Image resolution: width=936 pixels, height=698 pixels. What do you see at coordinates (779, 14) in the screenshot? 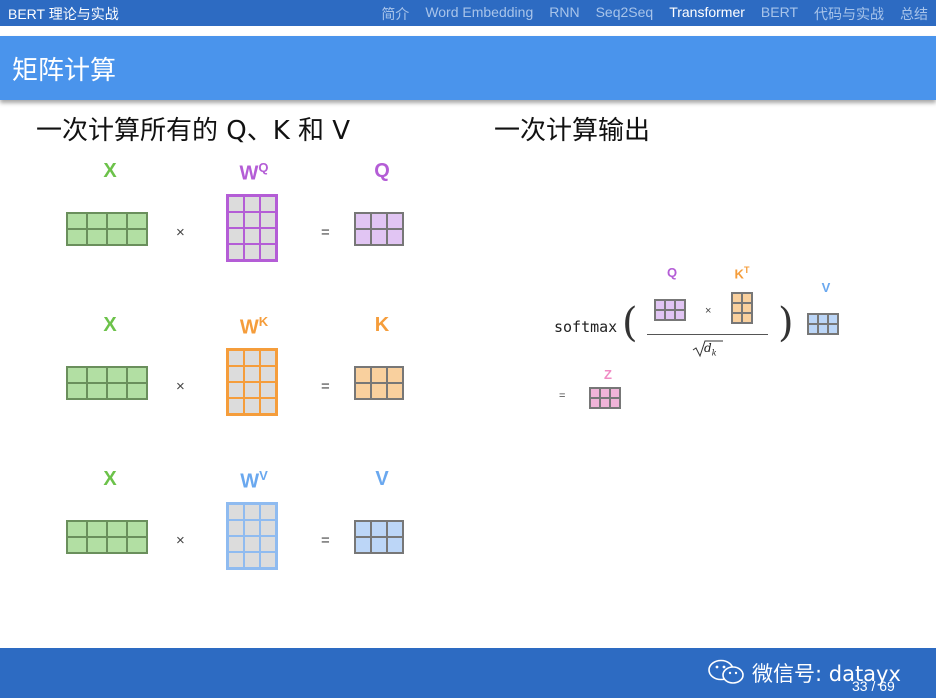
I see `nav-bert: BERT` at bounding box center [779, 14].